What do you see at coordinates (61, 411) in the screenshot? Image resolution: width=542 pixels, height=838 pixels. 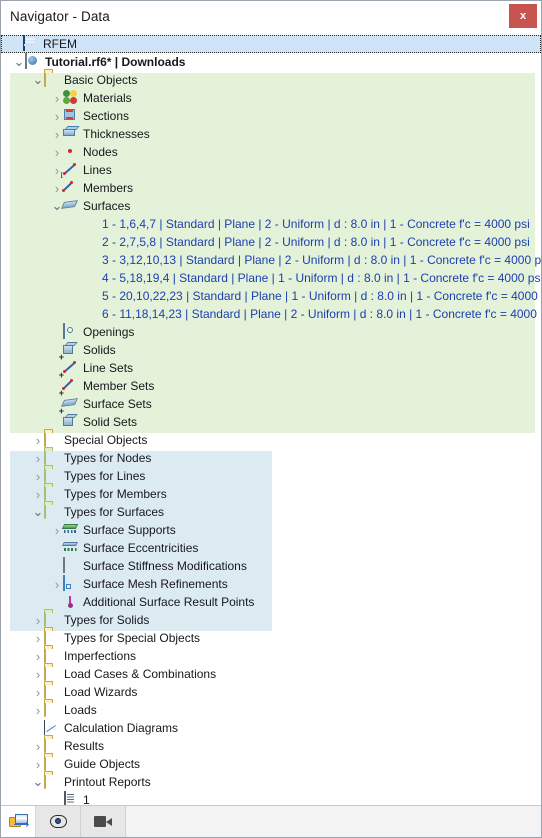 I see `solid-set-icon: +` at bounding box center [61, 411].